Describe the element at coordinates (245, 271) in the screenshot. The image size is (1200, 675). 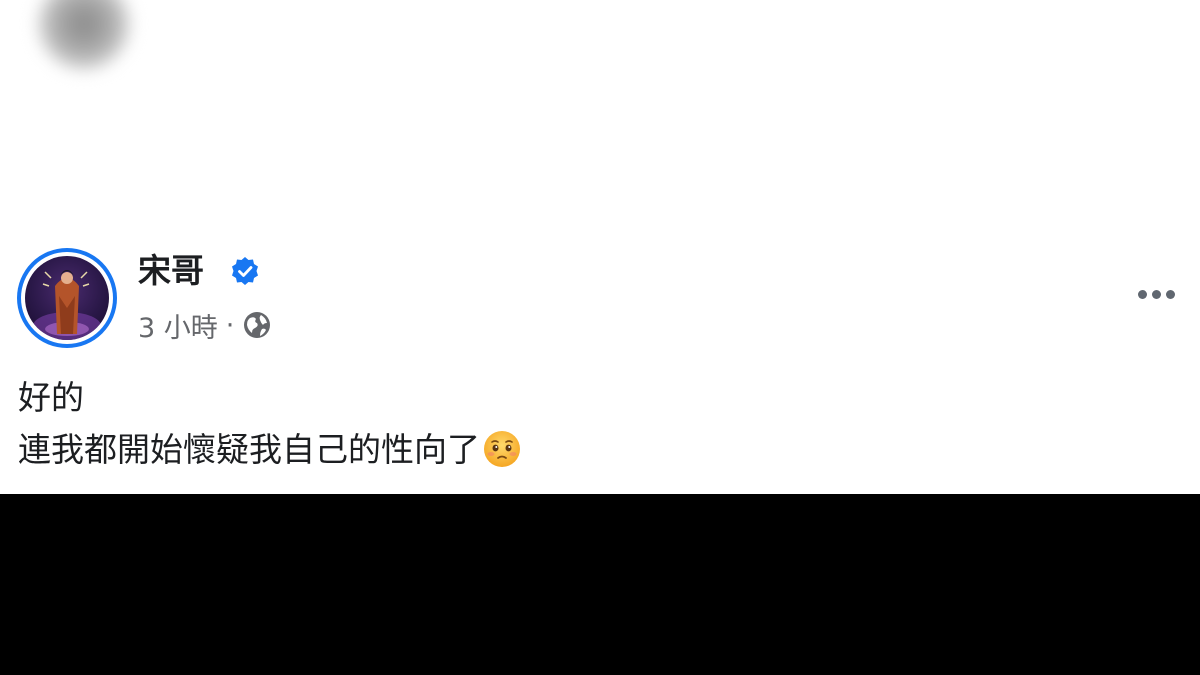
I see `verified-badge-icon` at that location.